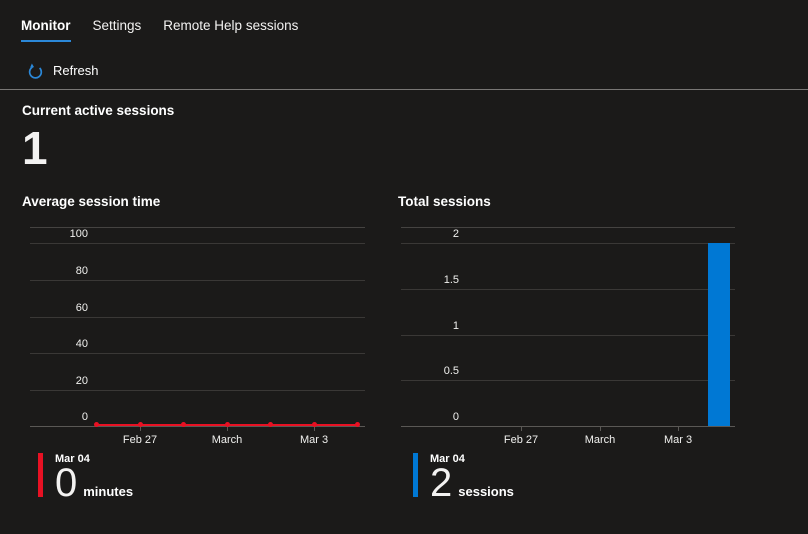  Describe the element at coordinates (451, 280) in the screenshot. I see `y-tick-label: 1.5` at that location.